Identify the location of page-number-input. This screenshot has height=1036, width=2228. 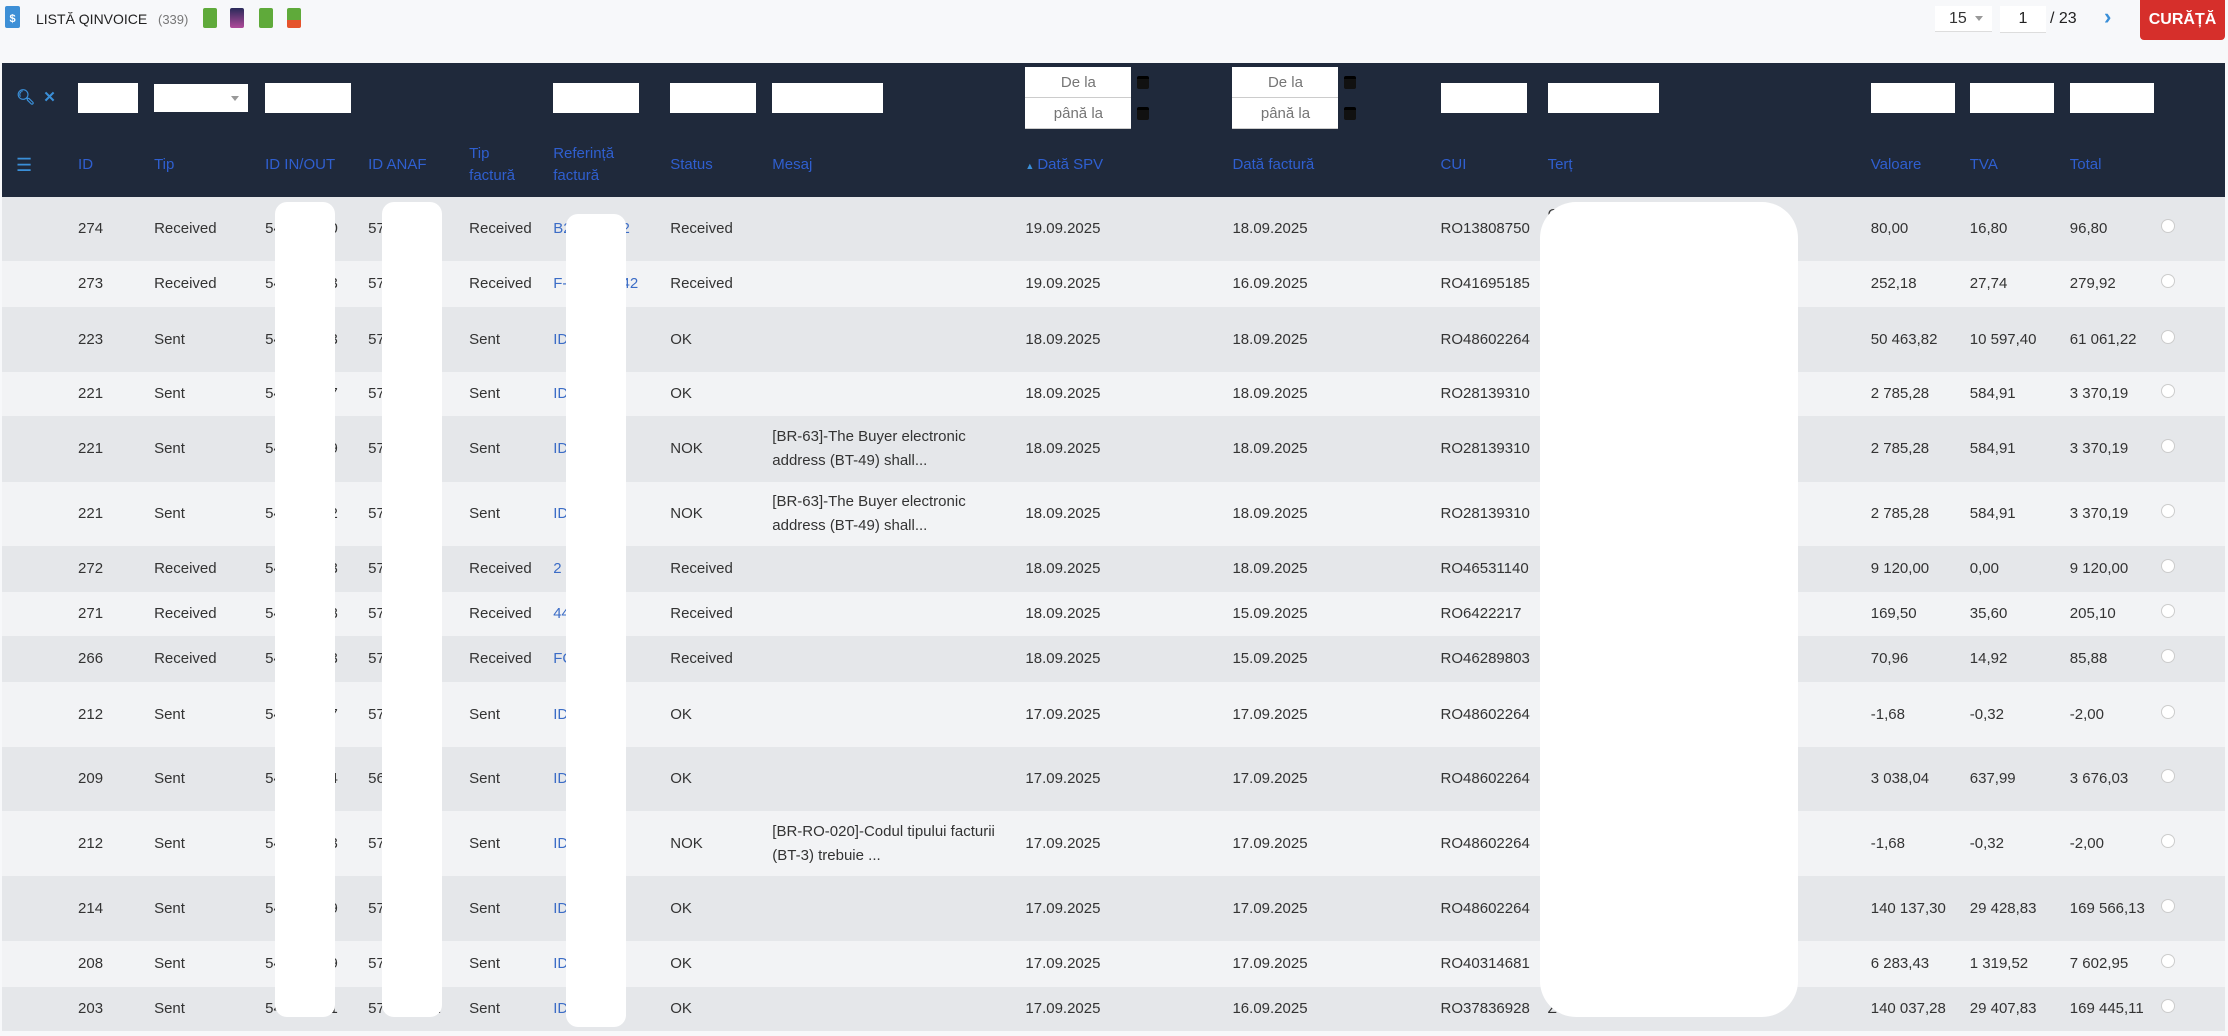
(2023, 19).